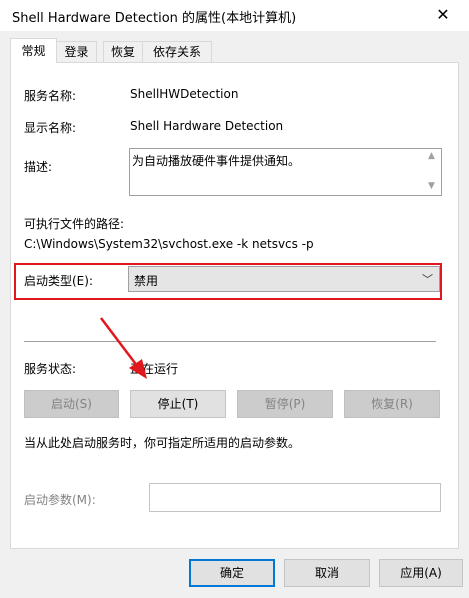  I want to click on window-title: Shell Hardware Detection 的属性(本地计算机), so click(154, 18).